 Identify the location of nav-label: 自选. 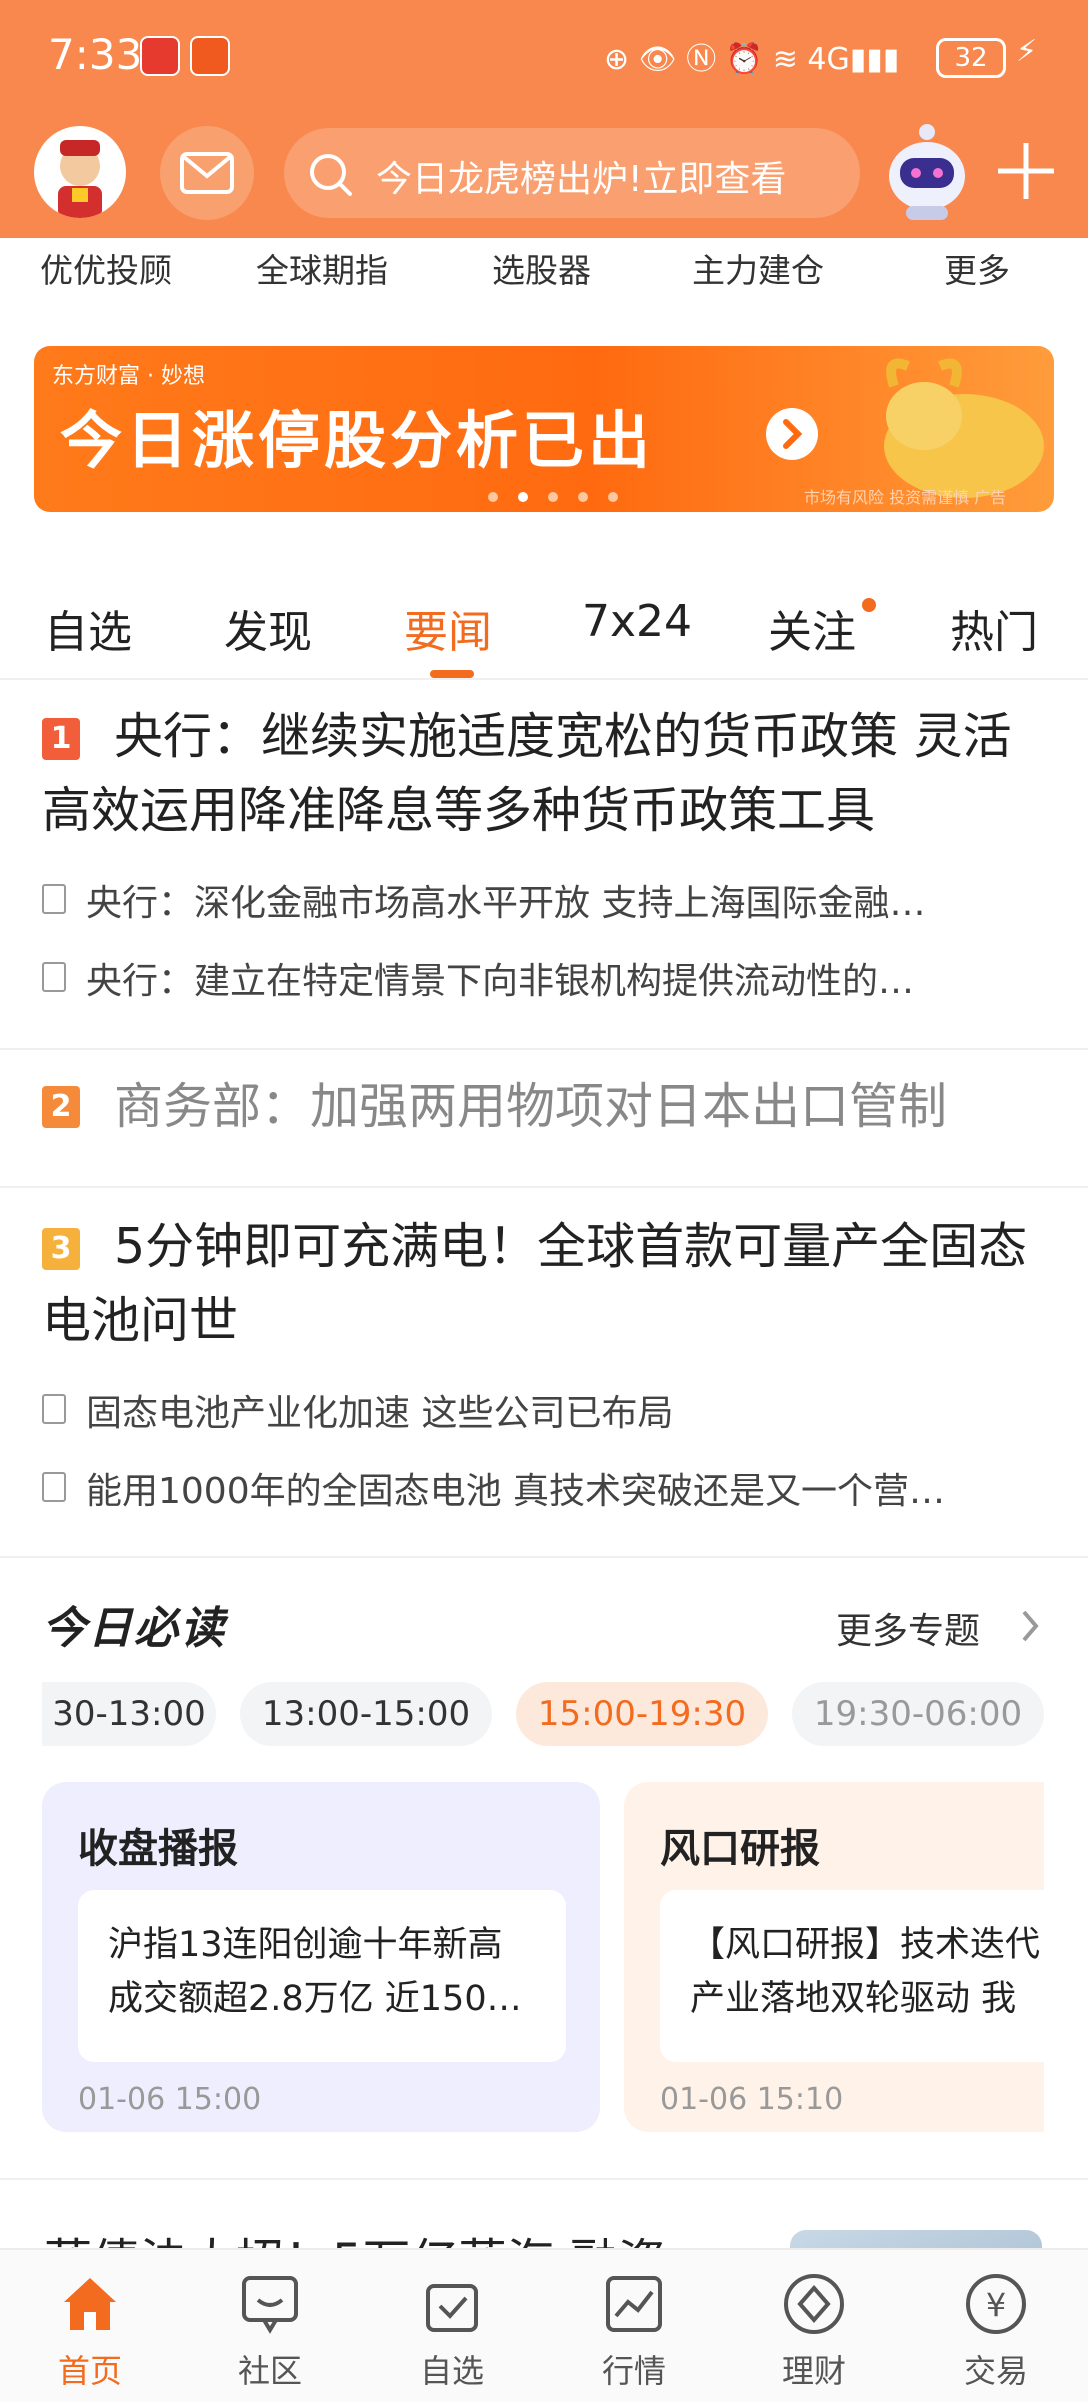
(451, 2371).